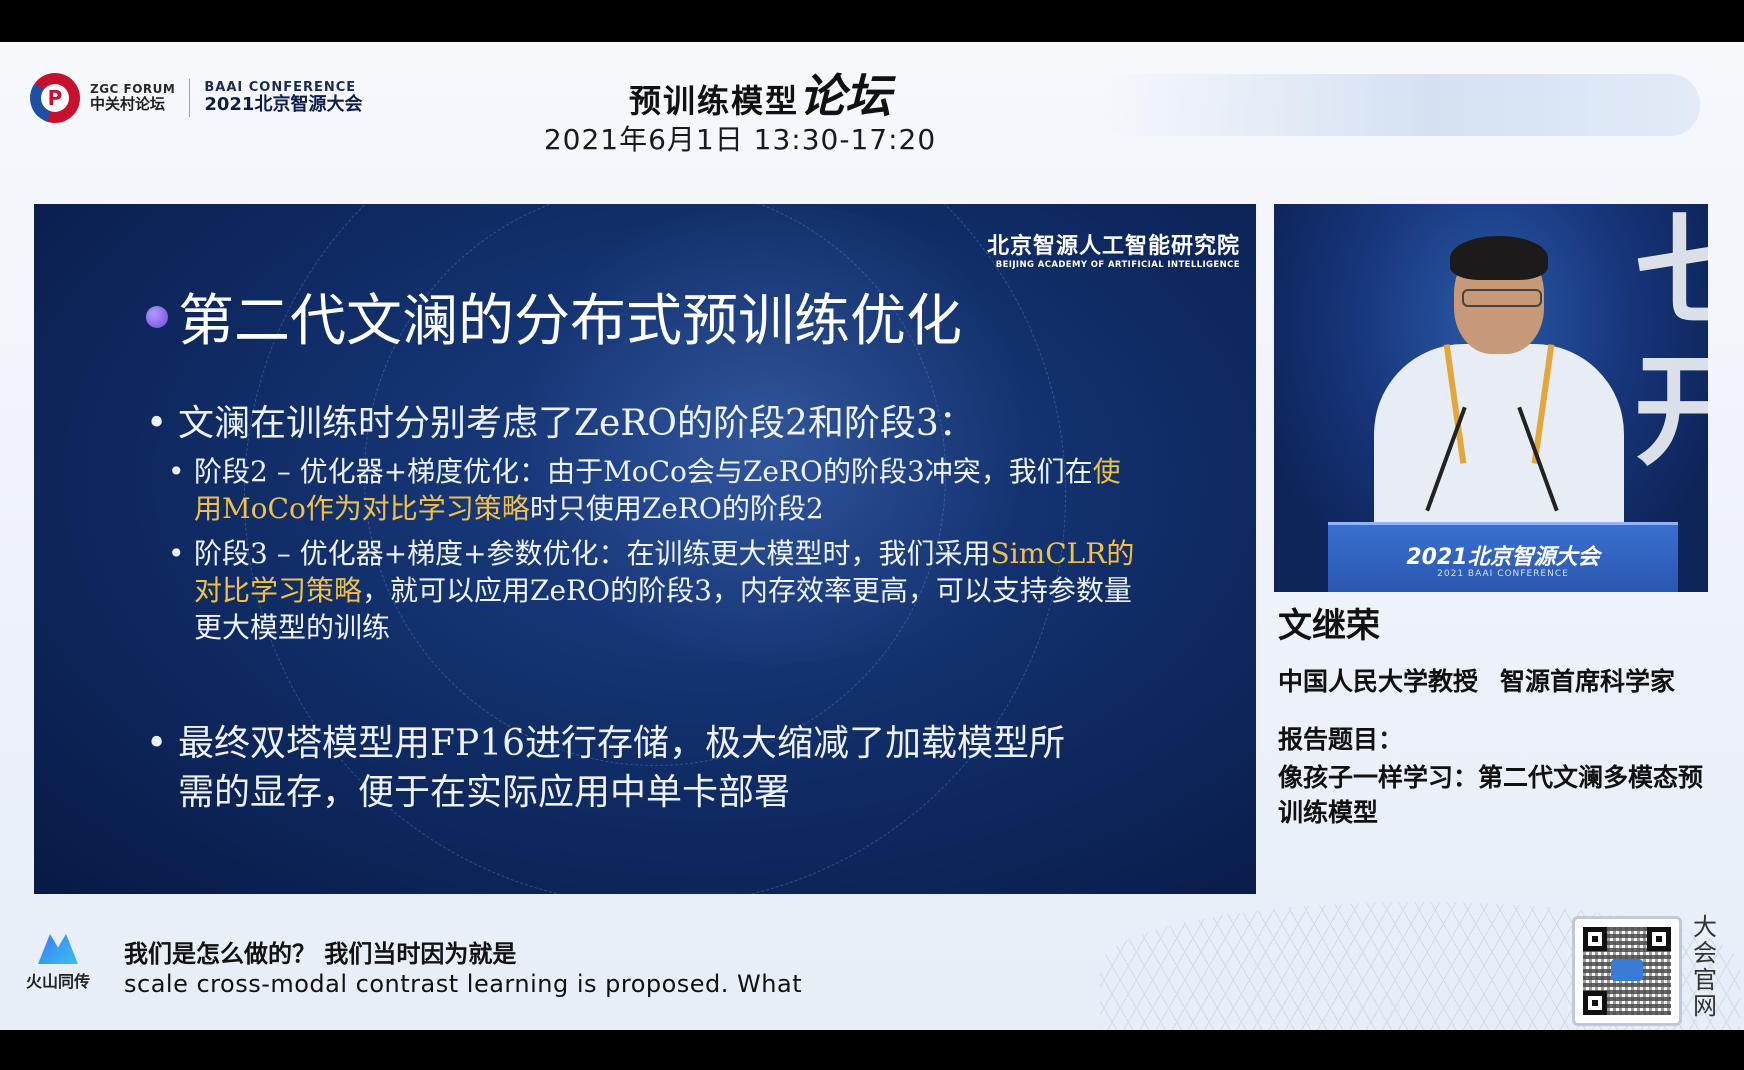 The image size is (1744, 1070). Describe the element at coordinates (55, 98) in the screenshot. I see `zgc-logo-icon: P` at that location.